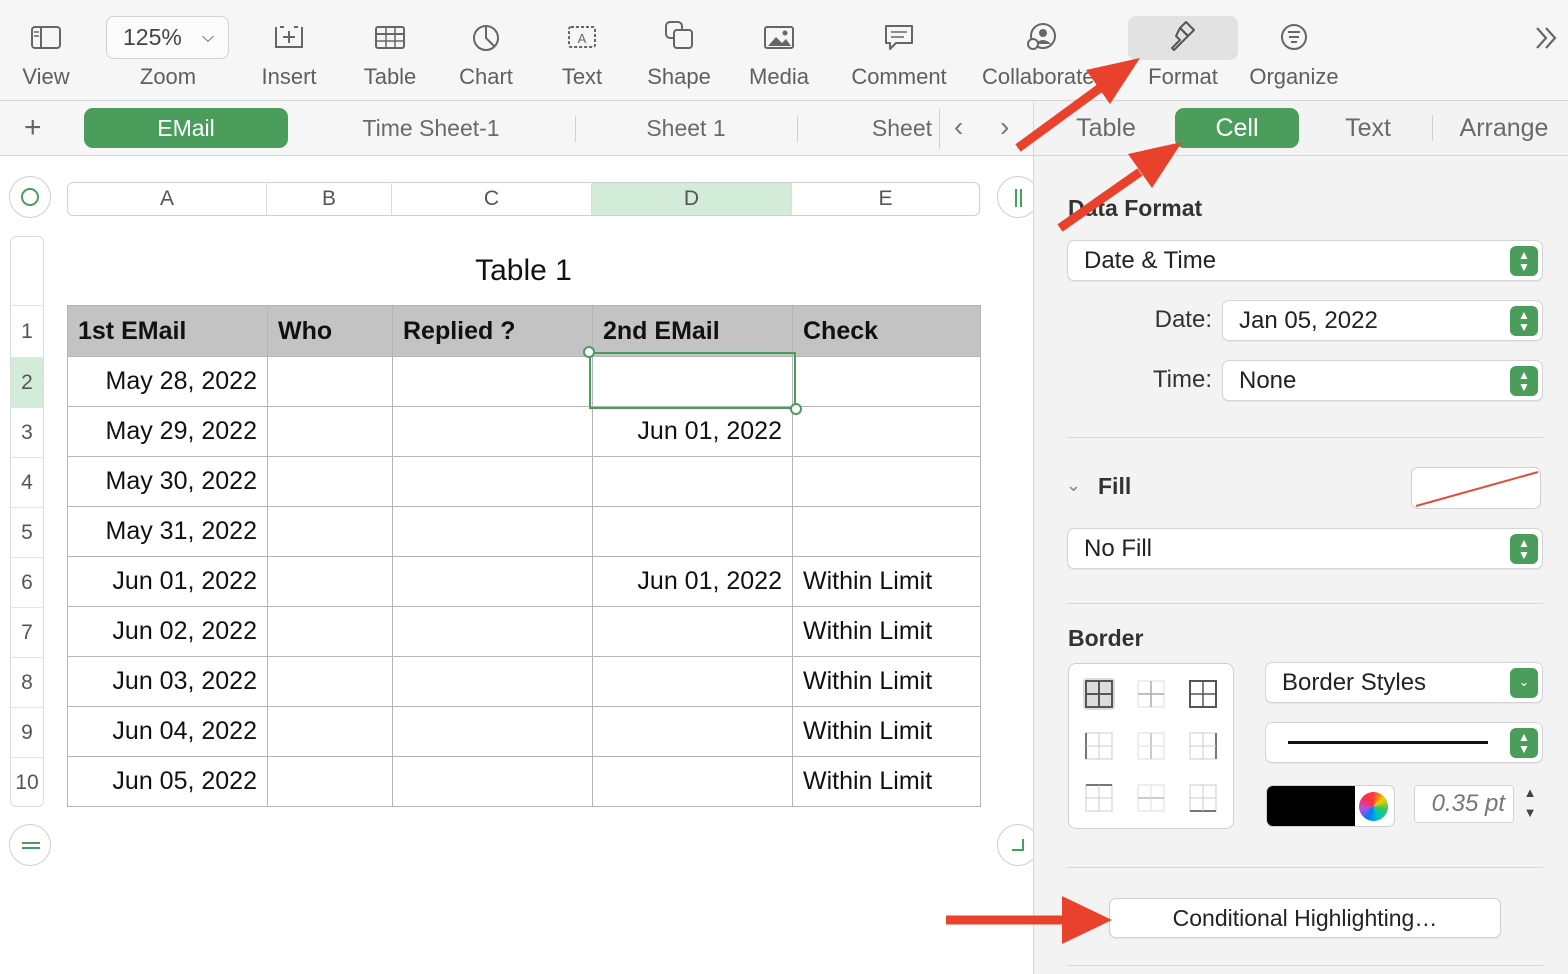 Image resolution: width=1568 pixels, height=974 pixels. Describe the element at coordinates (30, 845) in the screenshot. I see `add-row-handle` at that location.